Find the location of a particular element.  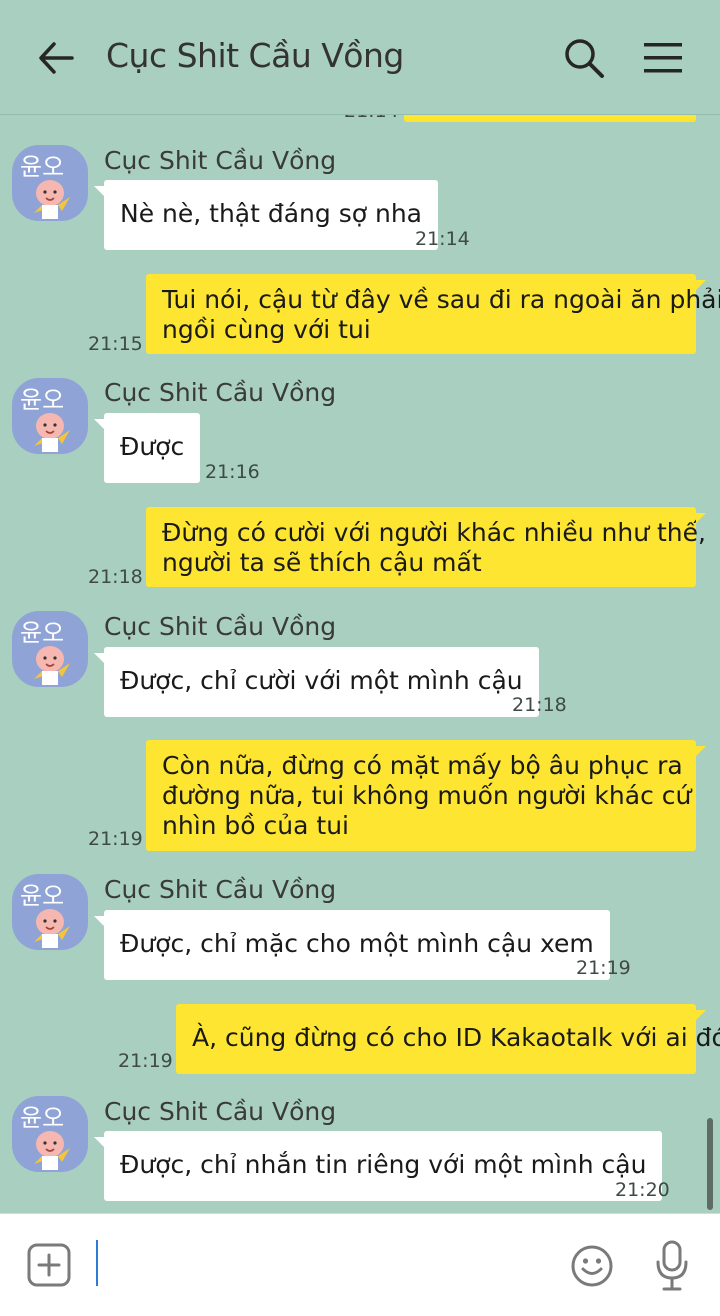

chat-header: Cục Shit Cầu Vồng is located at coordinates (360, 57).